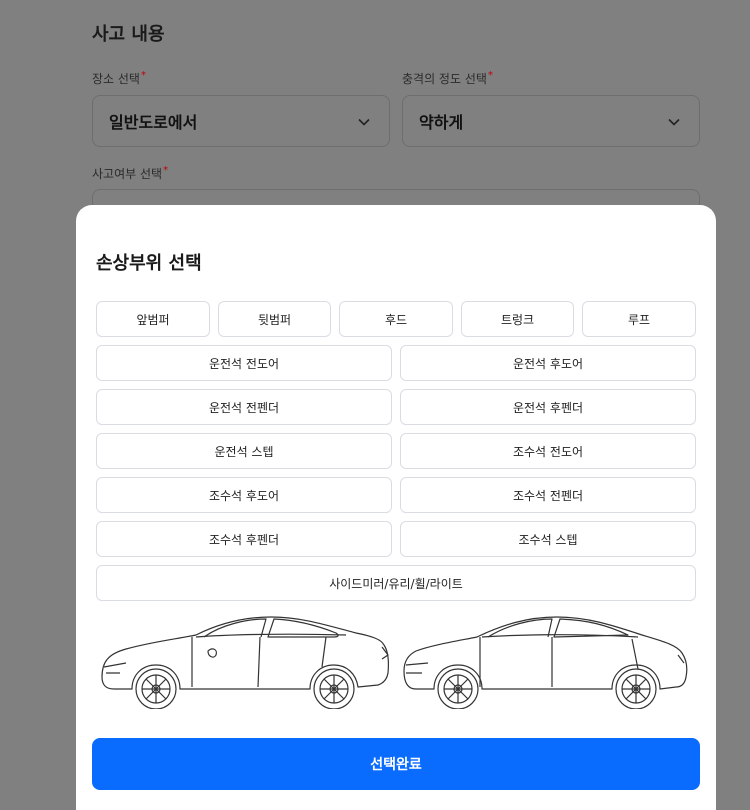 The width and height of the screenshot is (750, 810). I want to click on place-label-text: 장소 선택, so click(116, 79).